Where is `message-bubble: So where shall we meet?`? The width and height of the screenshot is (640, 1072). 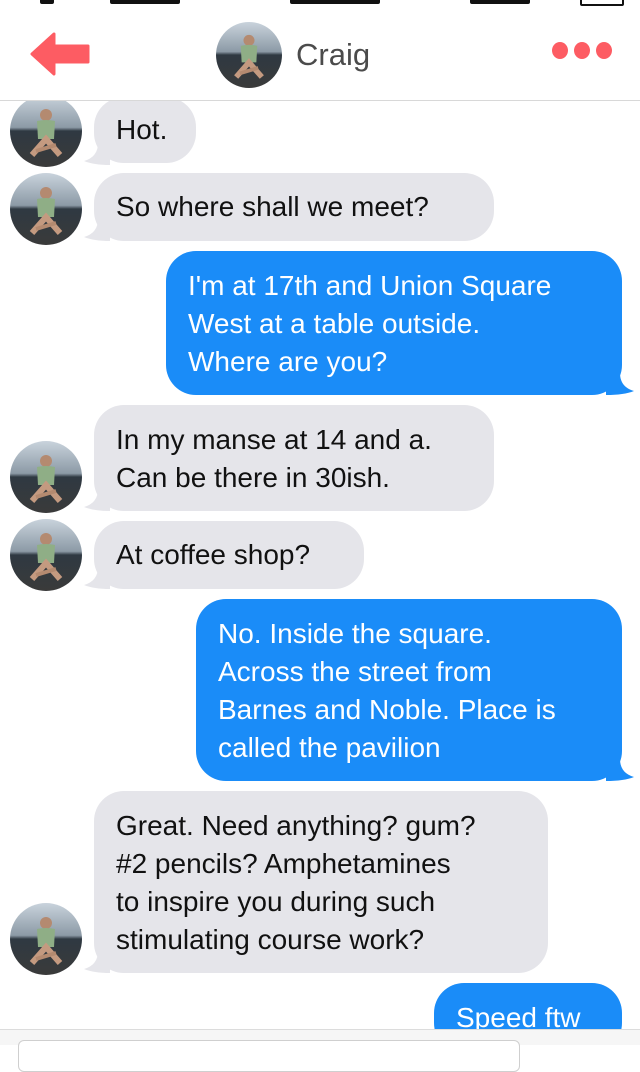 message-bubble: So where shall we meet? is located at coordinates (294, 207).